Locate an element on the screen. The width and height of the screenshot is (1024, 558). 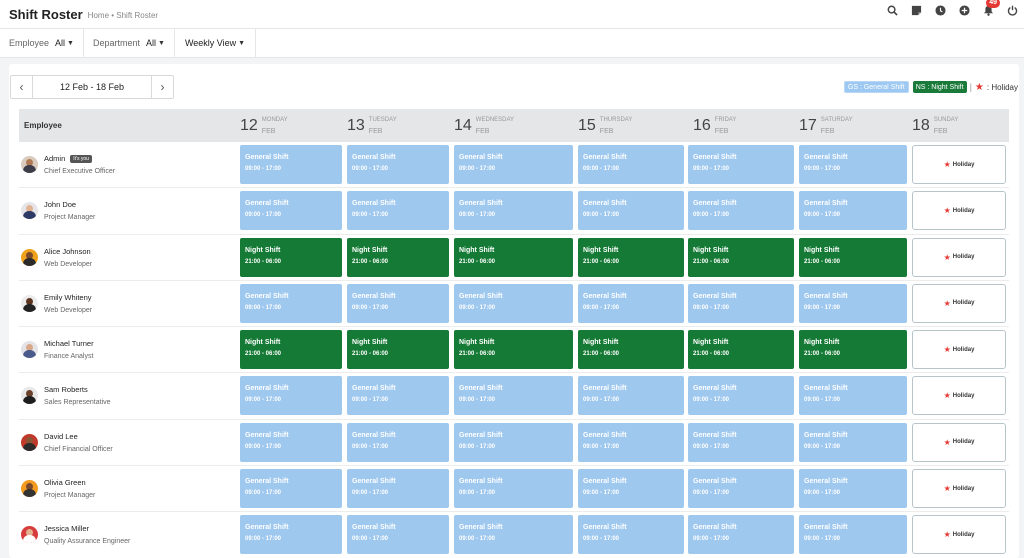
employee-filter: Employee All ▼ is located at coordinates (42, 43).